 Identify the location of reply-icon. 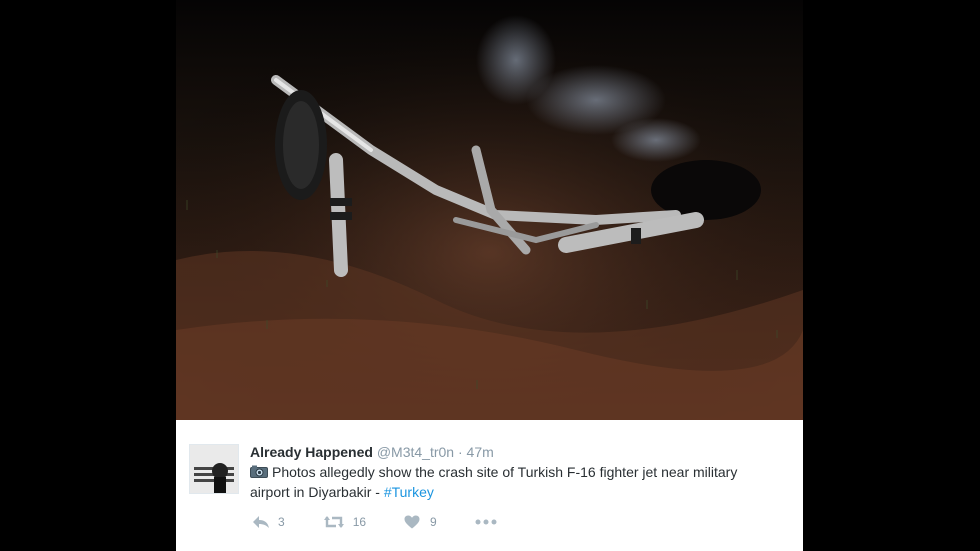
(261, 522).